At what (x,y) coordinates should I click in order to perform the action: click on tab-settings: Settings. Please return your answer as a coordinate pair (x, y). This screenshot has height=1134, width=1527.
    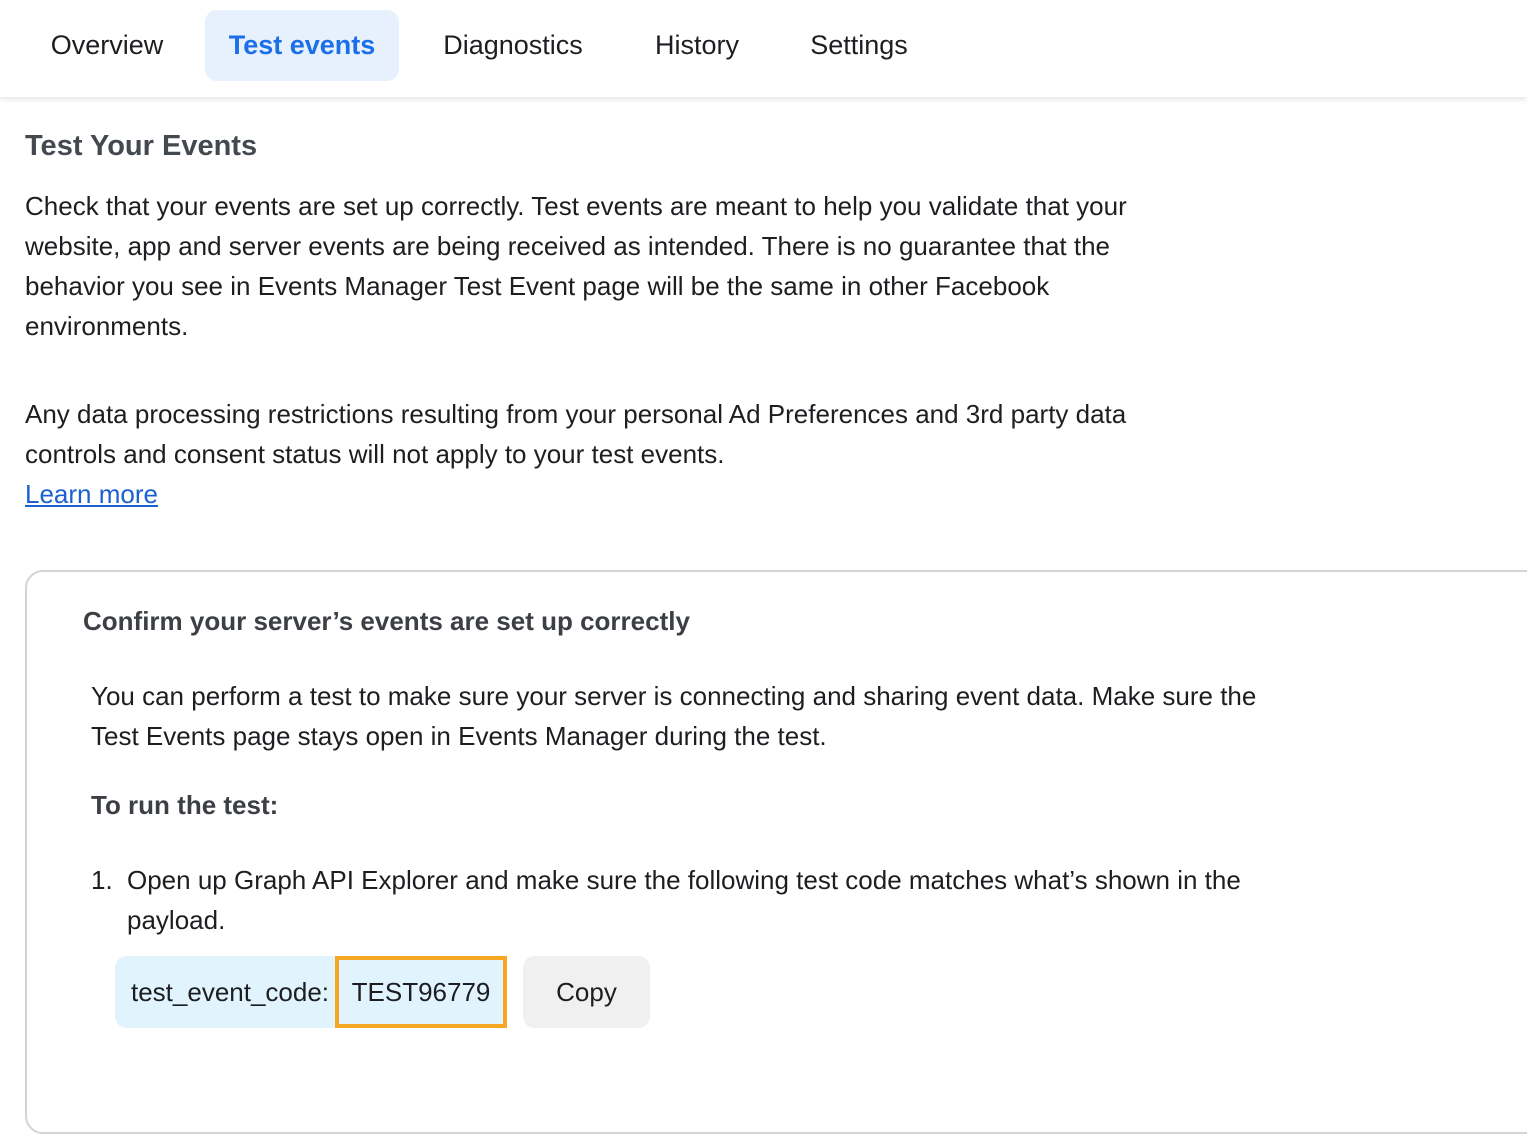
    Looking at the image, I should click on (859, 45).